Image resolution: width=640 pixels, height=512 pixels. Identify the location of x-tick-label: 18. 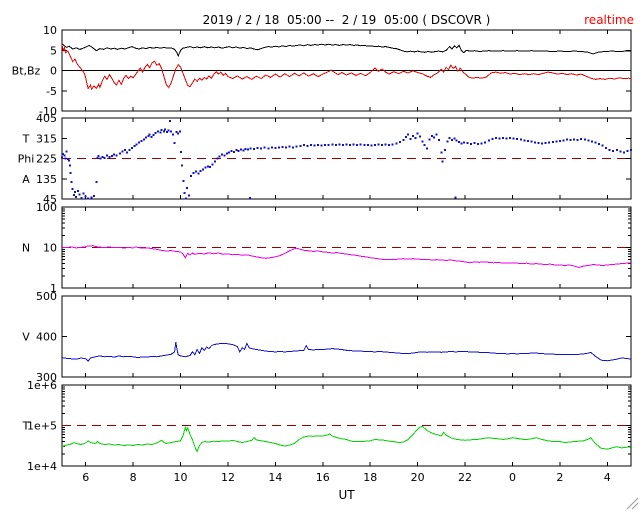
(370, 477).